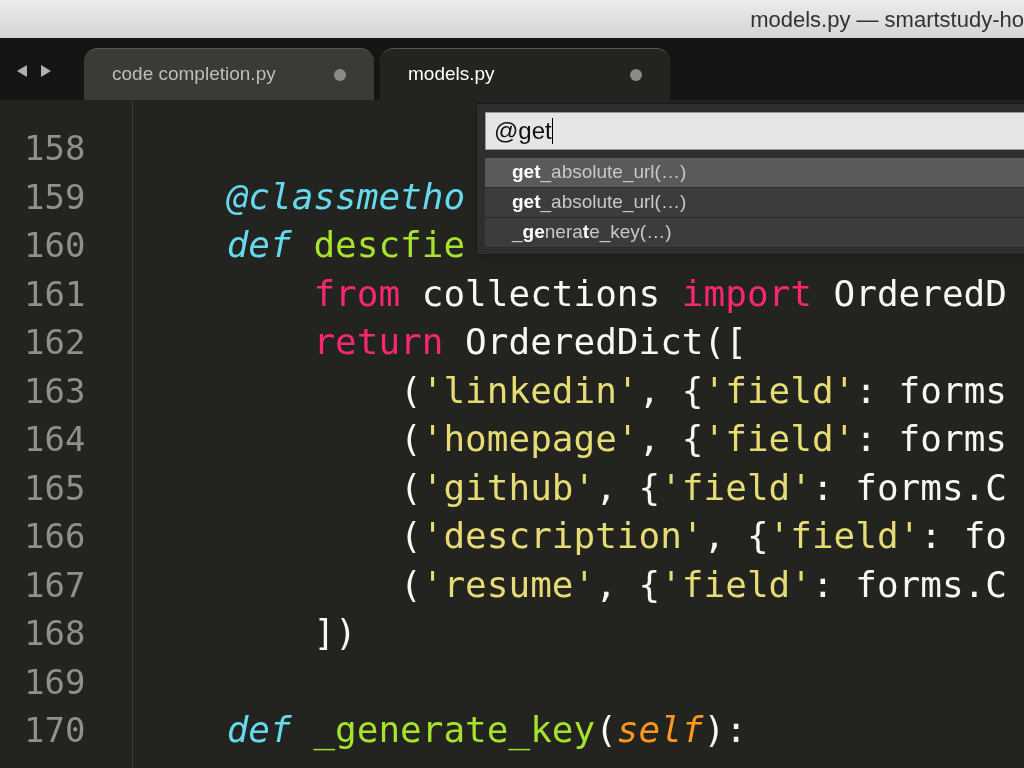 This screenshot has height=768, width=1024. Describe the element at coordinates (55, 584) in the screenshot. I see `line-number: 167` at that location.